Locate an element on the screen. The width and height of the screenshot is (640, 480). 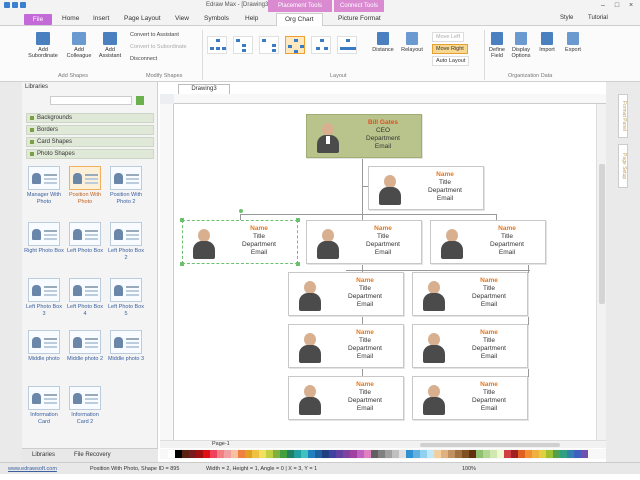
shape-information-card: Information Card is located at coordinates (44, 405).